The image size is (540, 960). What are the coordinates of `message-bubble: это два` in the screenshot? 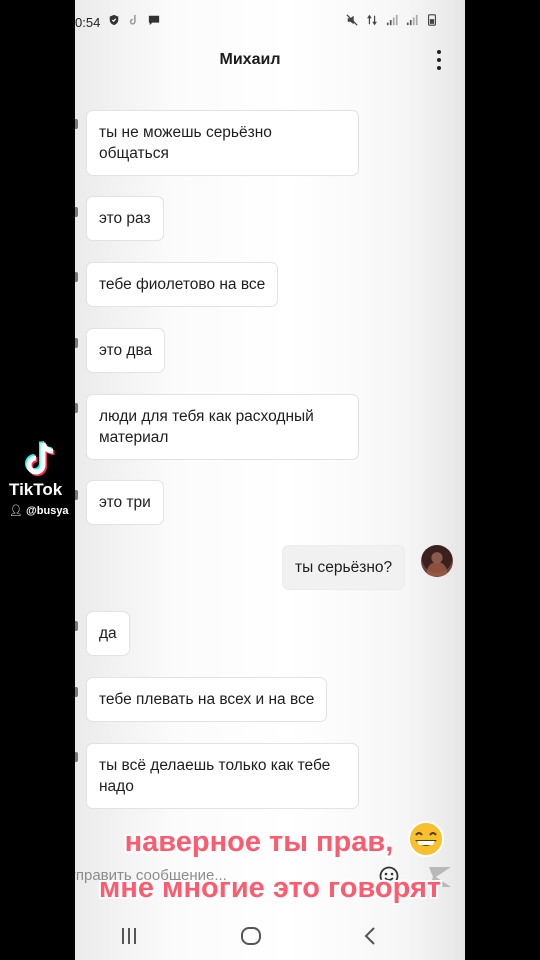 It's located at (126, 350).